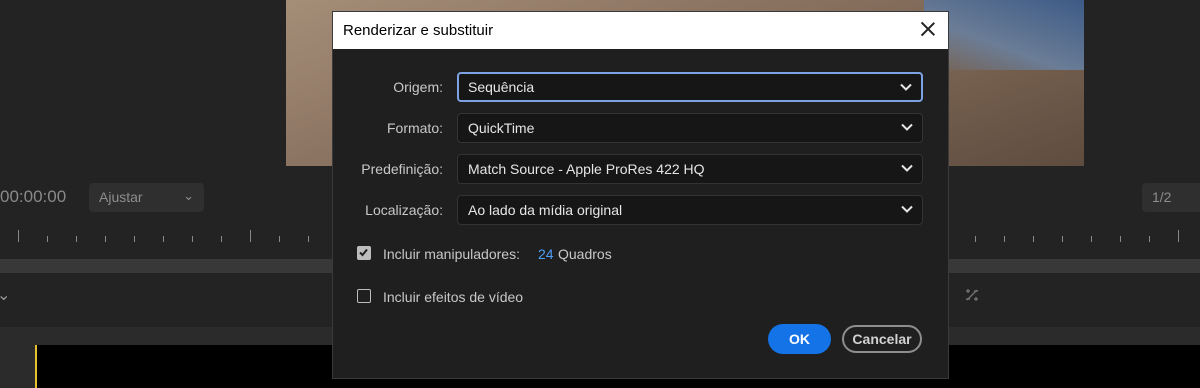 Image resolution: width=1200 pixels, height=388 pixels. I want to click on location-select: Ao lado da mídia original, so click(690, 210).